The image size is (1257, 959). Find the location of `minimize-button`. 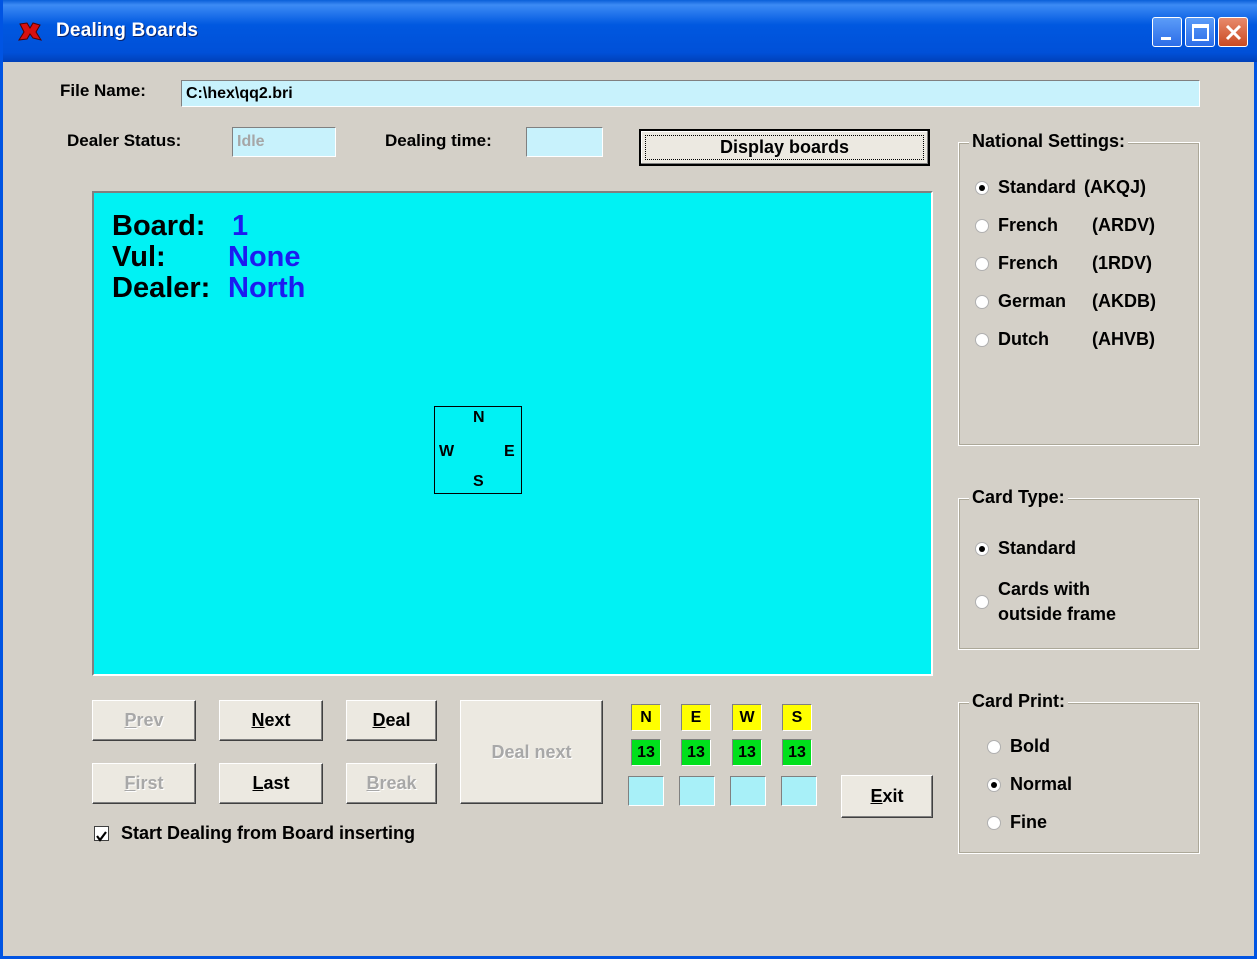

minimize-button is located at coordinates (1167, 32).